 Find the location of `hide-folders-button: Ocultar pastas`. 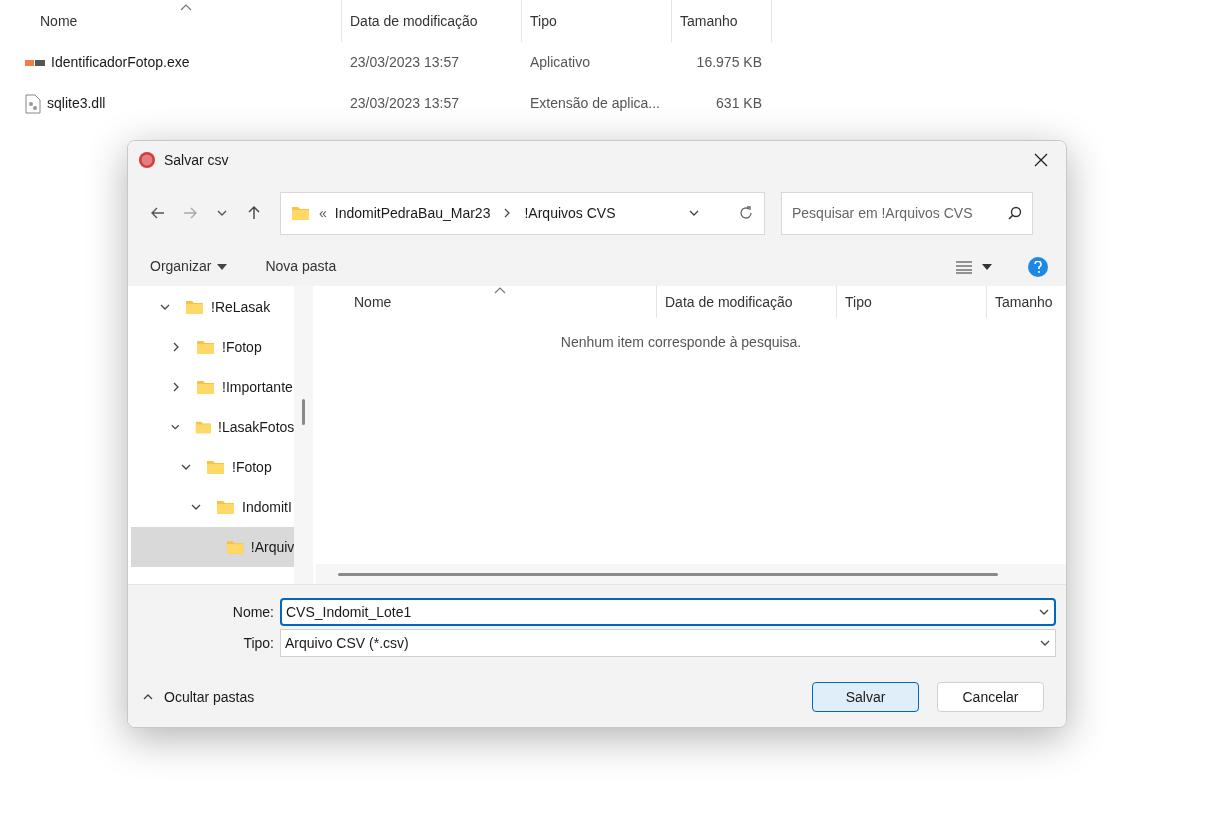

hide-folders-button: Ocultar pastas is located at coordinates (198, 697).